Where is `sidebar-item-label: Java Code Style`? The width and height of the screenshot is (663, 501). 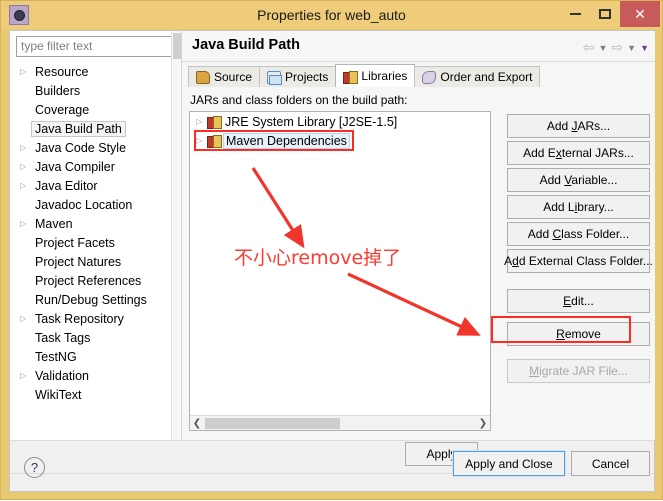
sidebar-item-label: Java Code Style is located at coordinates (81, 147).